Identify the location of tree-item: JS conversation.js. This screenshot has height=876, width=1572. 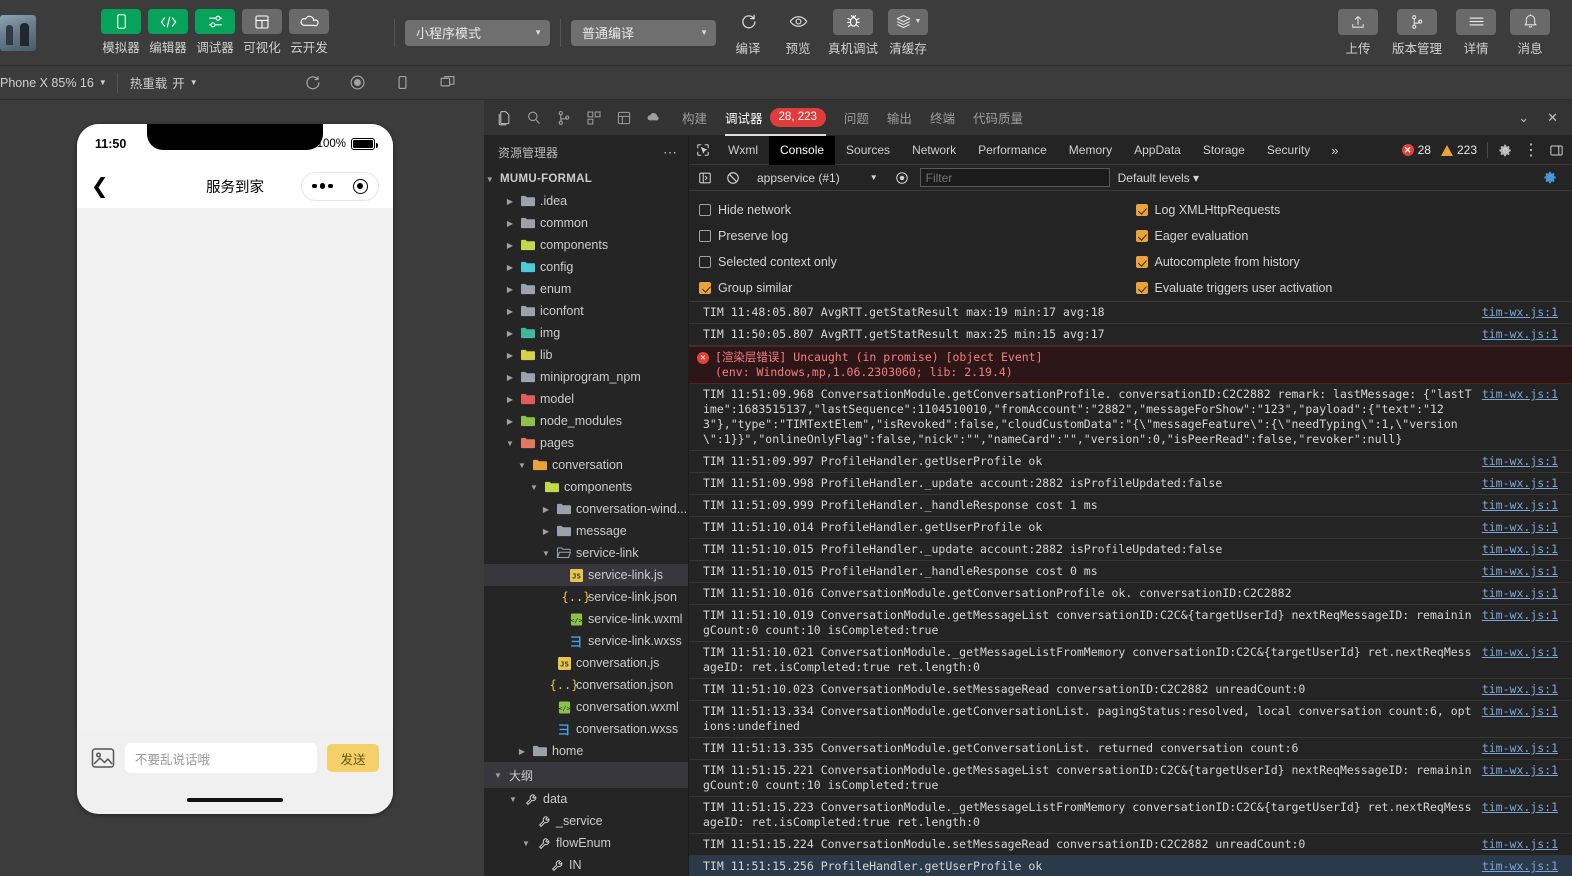
(586, 663).